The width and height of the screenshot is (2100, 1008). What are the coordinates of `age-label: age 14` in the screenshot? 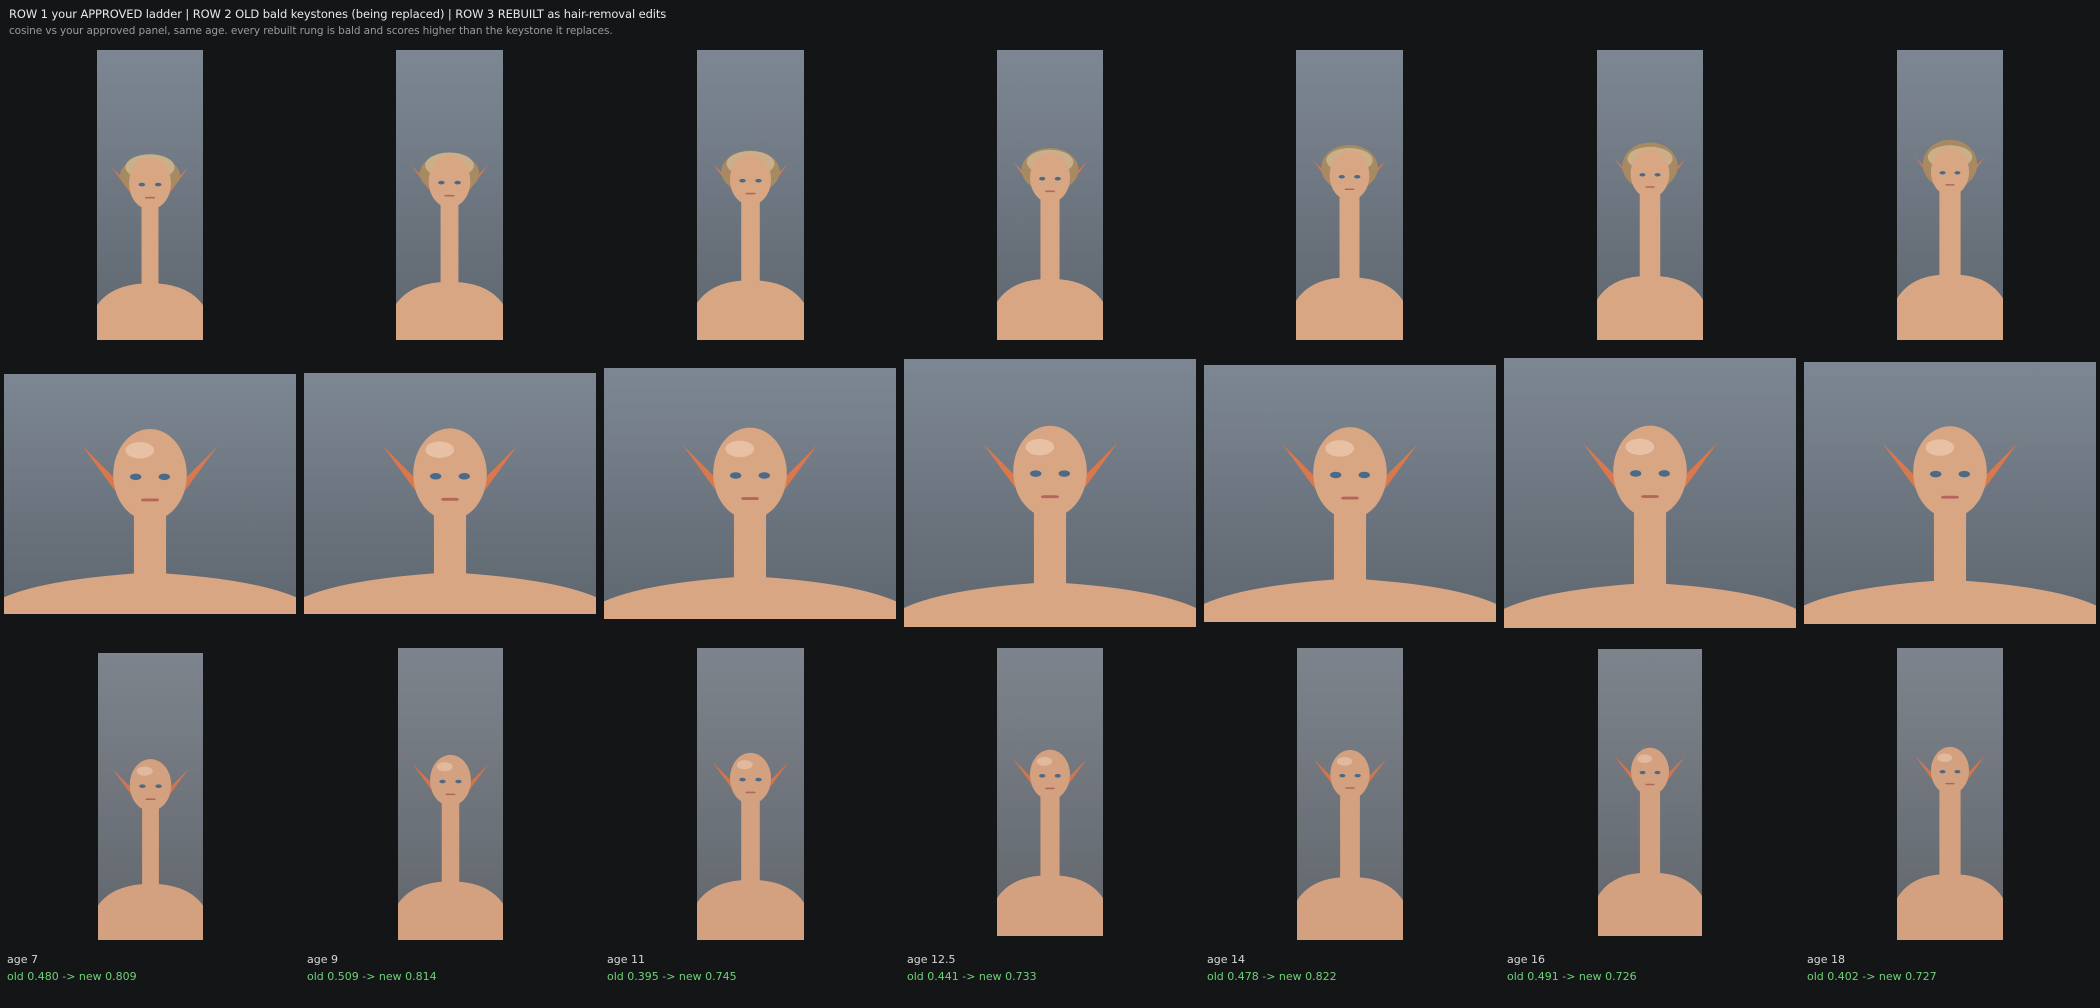 It's located at (1226, 959).